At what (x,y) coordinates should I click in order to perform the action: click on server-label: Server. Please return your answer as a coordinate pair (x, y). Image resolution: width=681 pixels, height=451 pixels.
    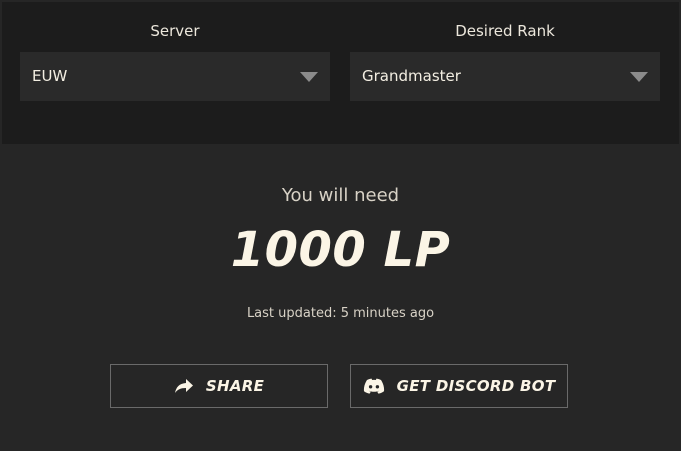
    Looking at the image, I should click on (175, 31).